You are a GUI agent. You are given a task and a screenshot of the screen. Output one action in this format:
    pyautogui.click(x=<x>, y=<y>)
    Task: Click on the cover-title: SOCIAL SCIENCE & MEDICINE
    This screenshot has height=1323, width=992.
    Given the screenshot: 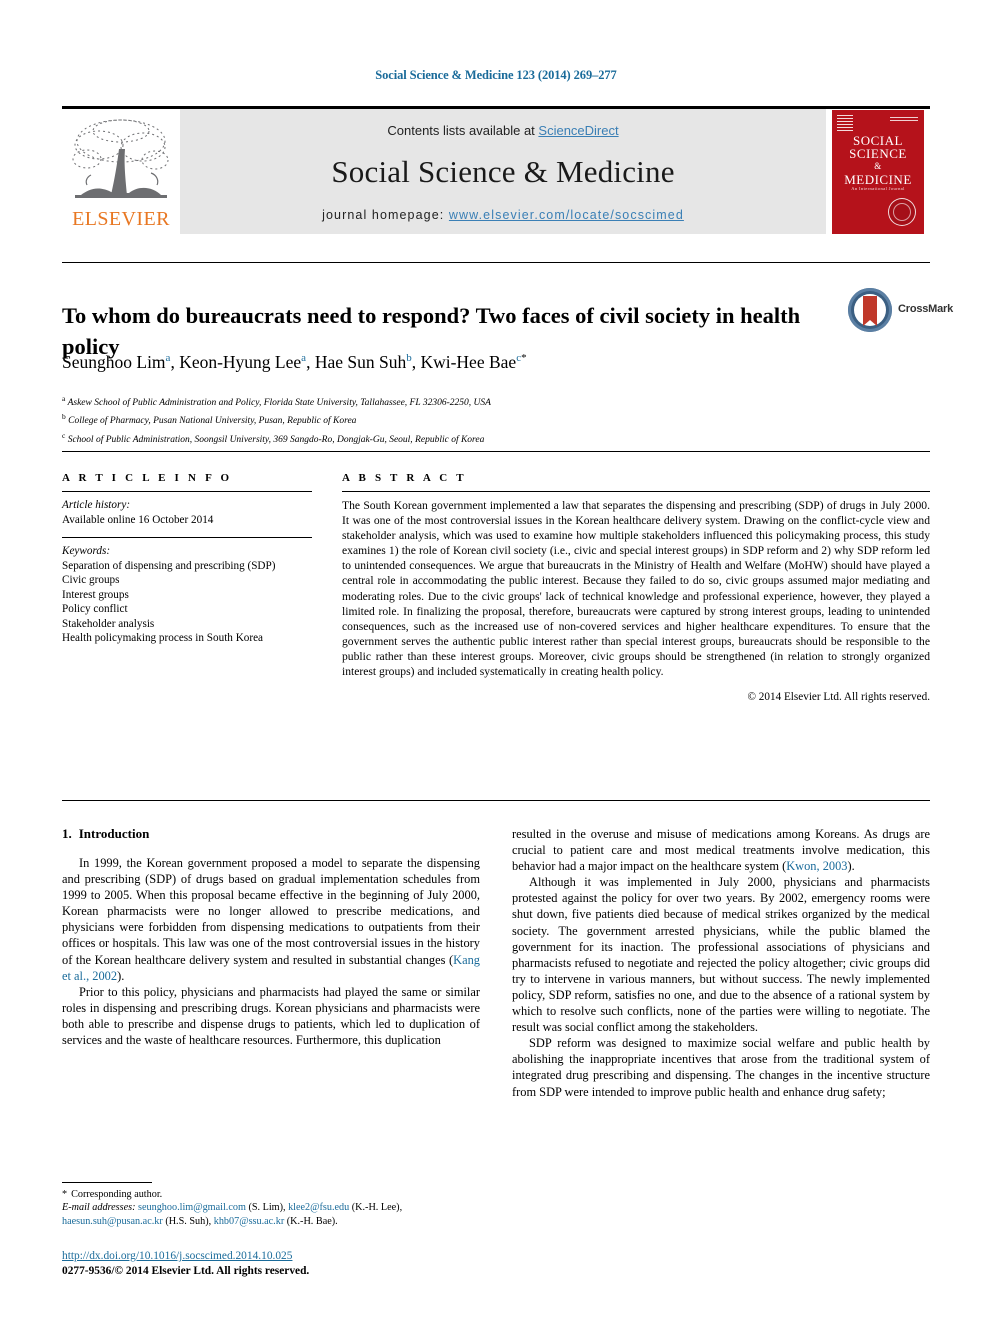 What is the action you would take?
    pyautogui.click(x=878, y=160)
    